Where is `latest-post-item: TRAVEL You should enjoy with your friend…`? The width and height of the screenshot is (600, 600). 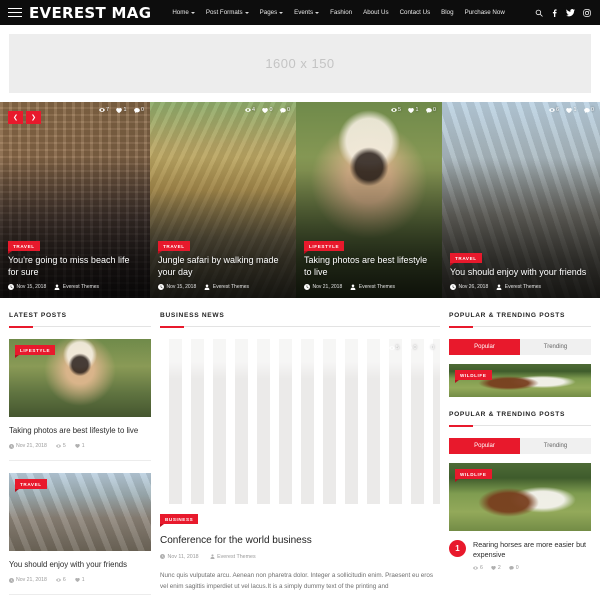 latest-post-item: TRAVEL You should enjoy with your friend… is located at coordinates (80, 534).